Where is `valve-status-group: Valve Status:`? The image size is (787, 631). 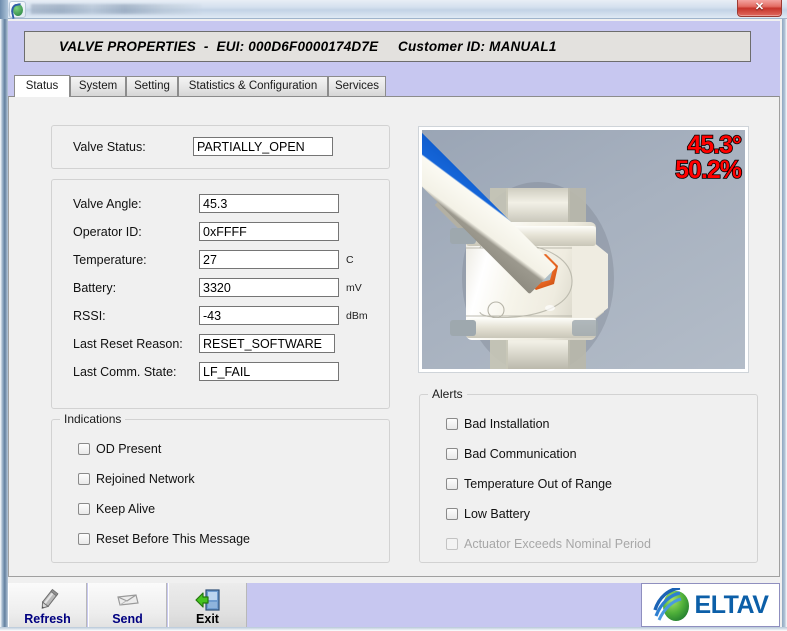
valve-status-group: Valve Status: is located at coordinates (220, 147).